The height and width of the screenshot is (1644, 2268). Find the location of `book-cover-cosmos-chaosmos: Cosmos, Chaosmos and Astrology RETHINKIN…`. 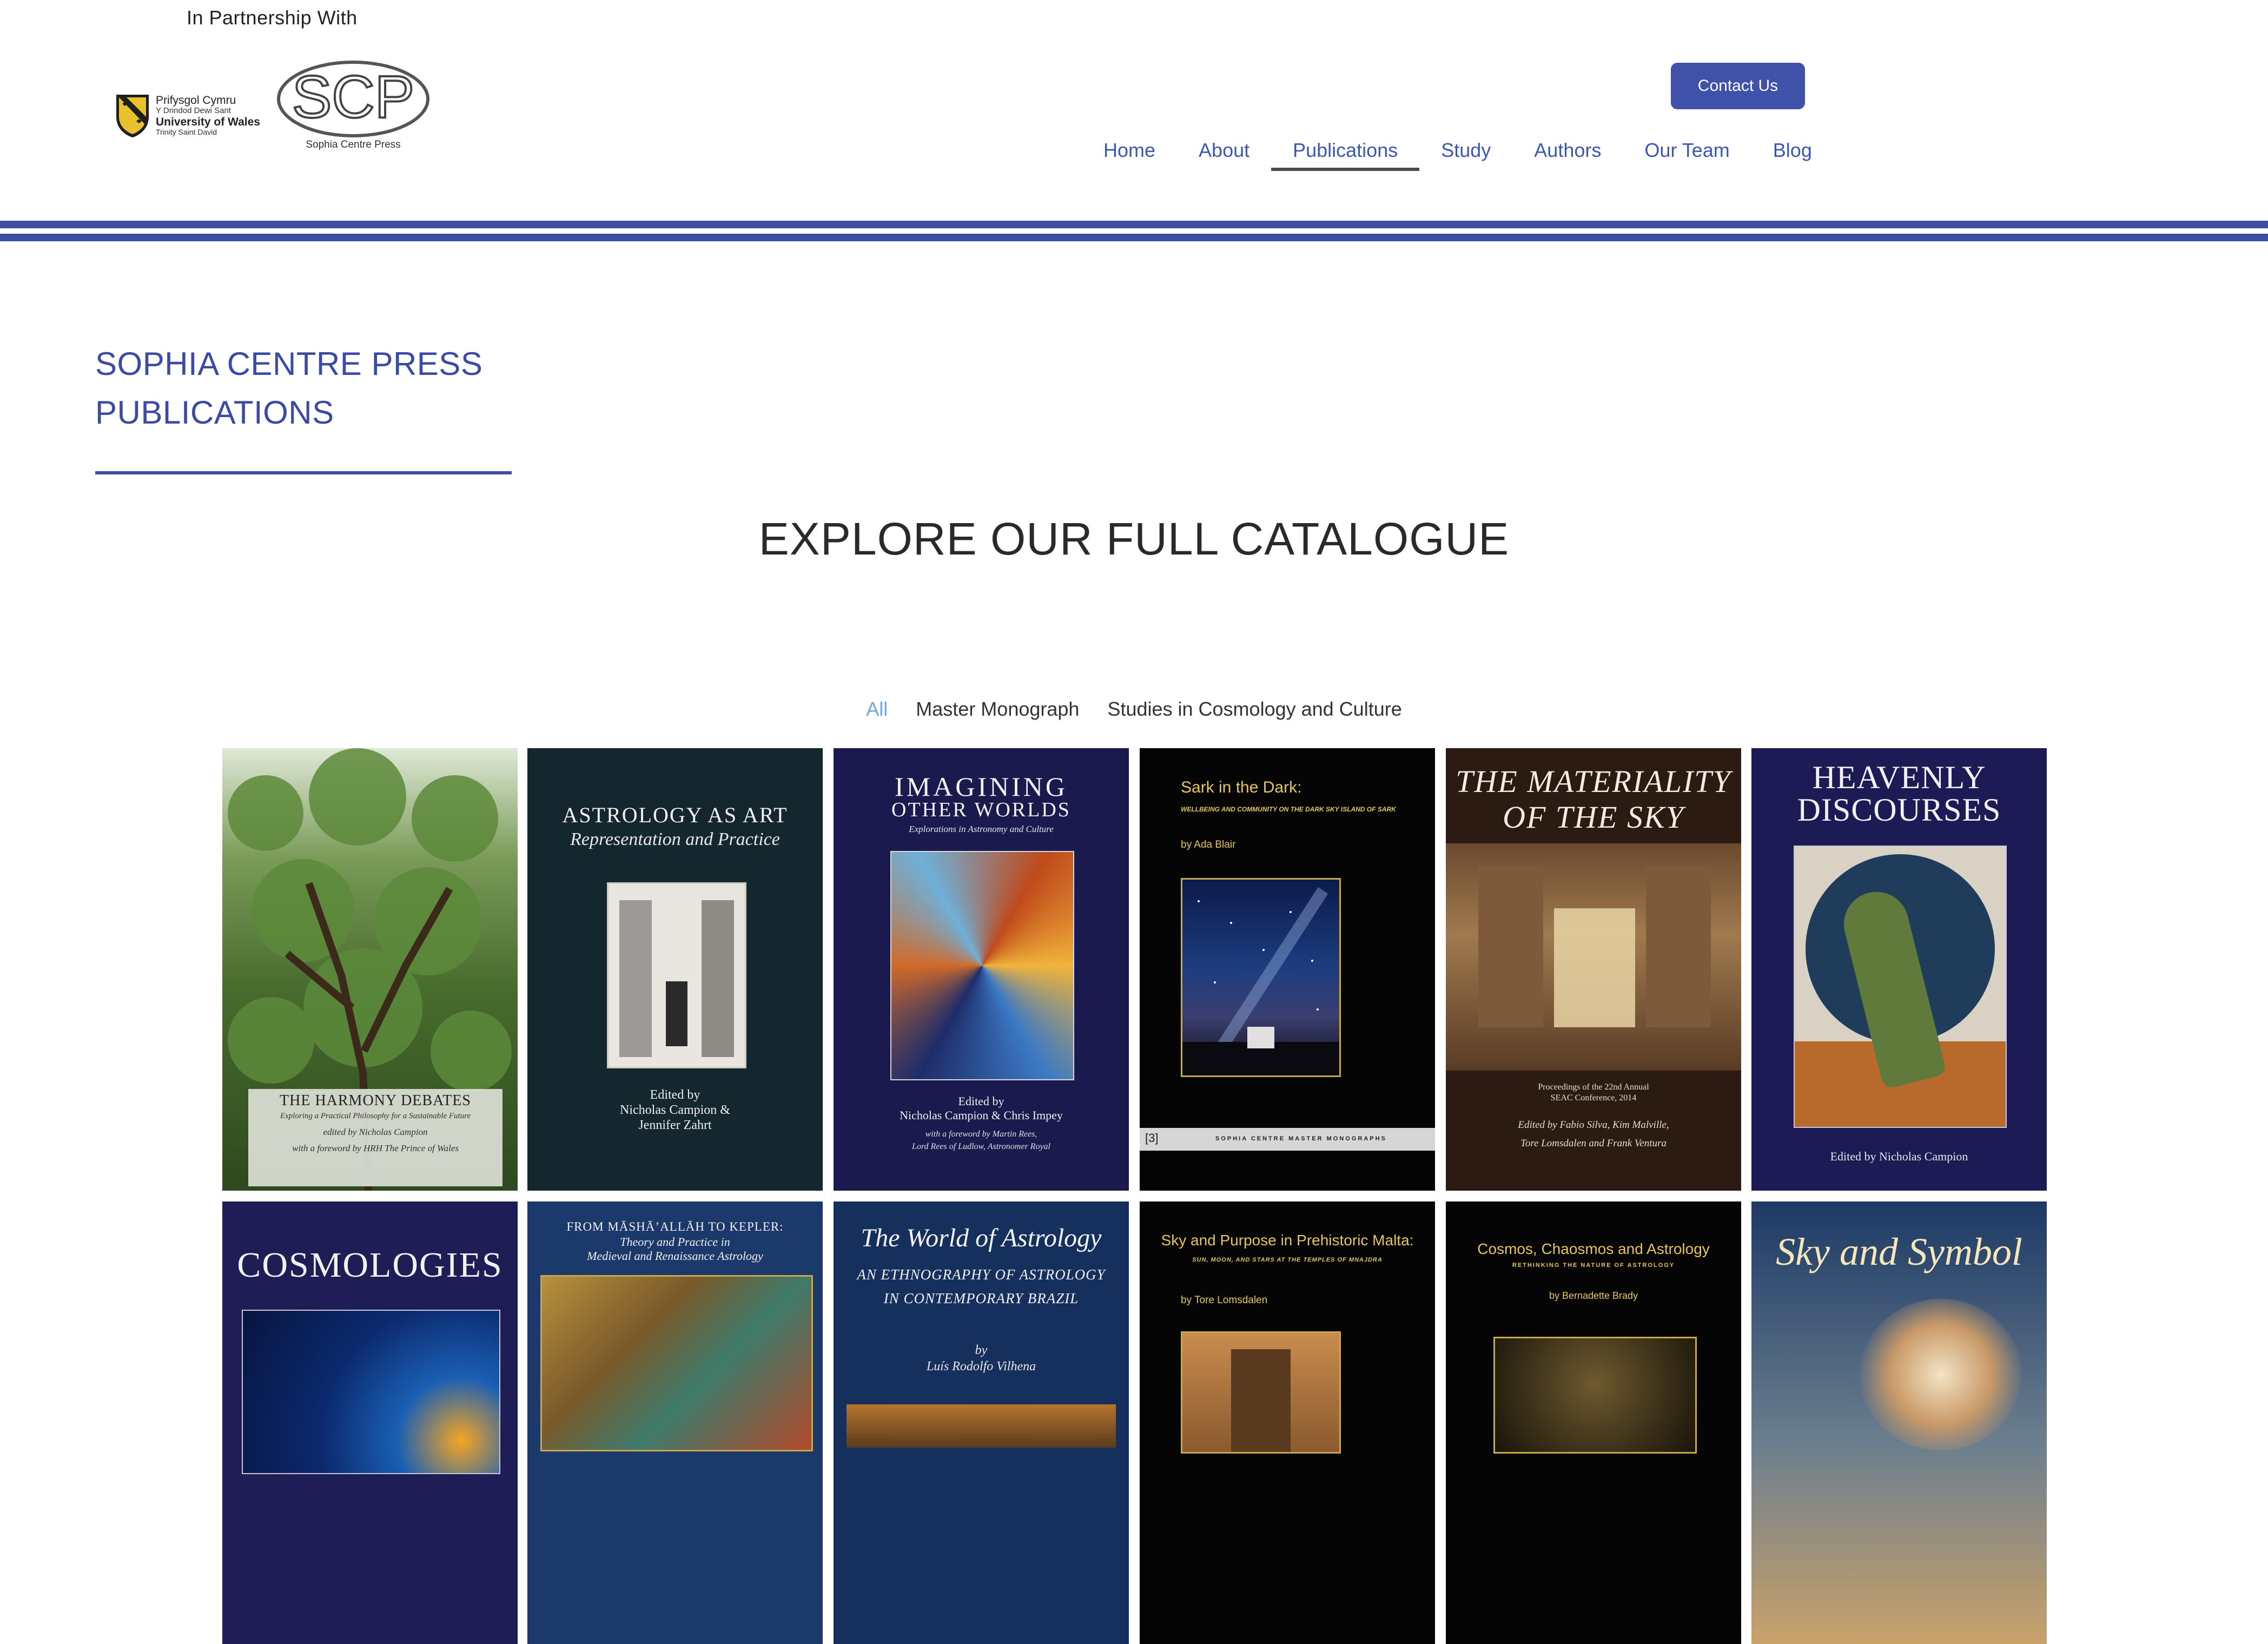

book-cover-cosmos-chaosmos: Cosmos, Chaosmos and Astrology RETHINKIN… is located at coordinates (1593, 1423).